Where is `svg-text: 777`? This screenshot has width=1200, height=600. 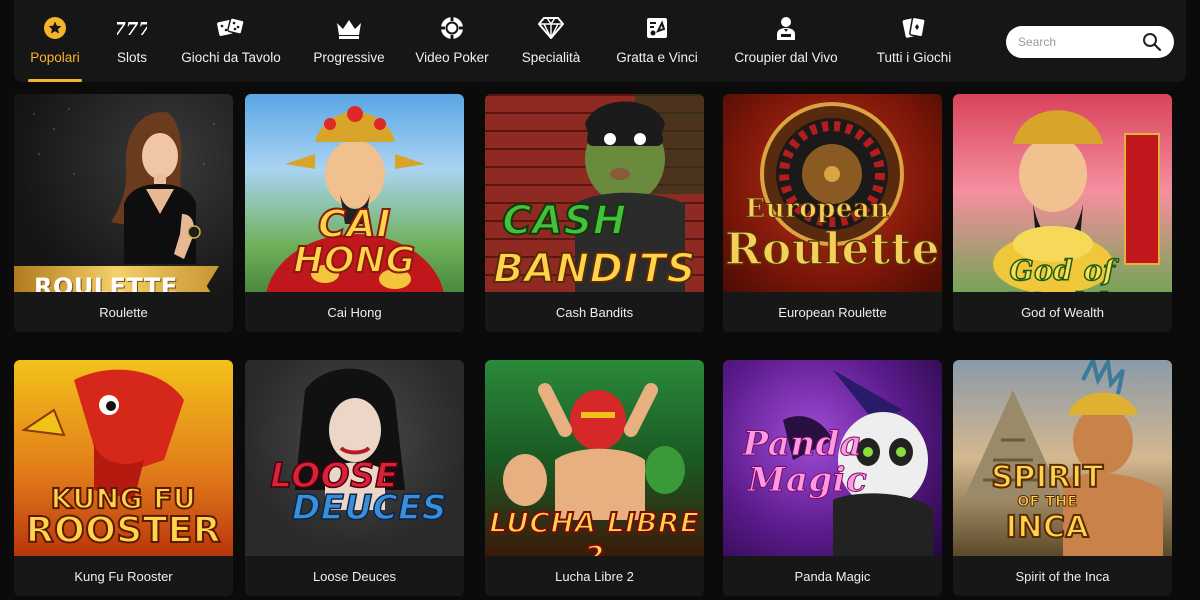
svg-text: 777 is located at coordinates (132, 28).